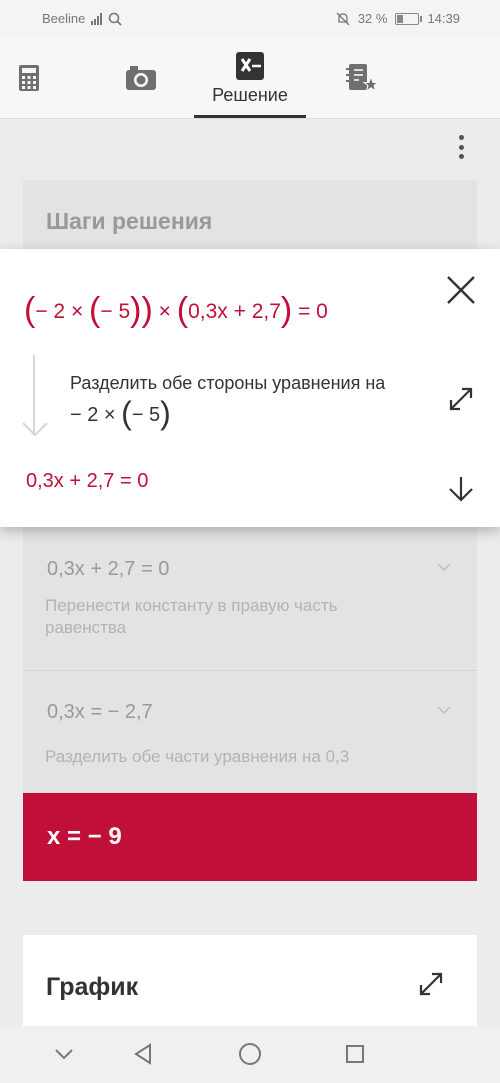 Image resolution: width=500 pixels, height=1083 pixels. Describe the element at coordinates (443, 18) in the screenshot. I see `clock: 14:39` at that location.